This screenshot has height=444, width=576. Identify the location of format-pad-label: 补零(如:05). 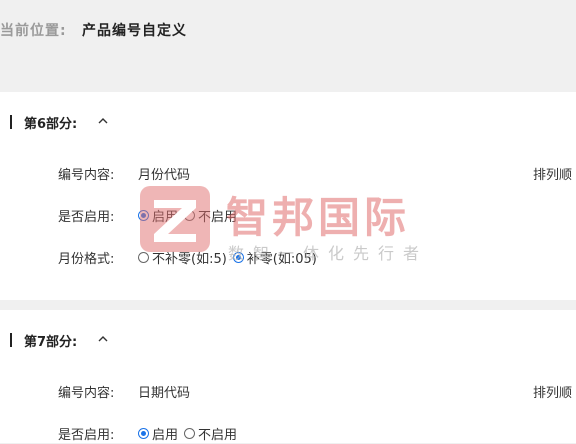
(281, 259).